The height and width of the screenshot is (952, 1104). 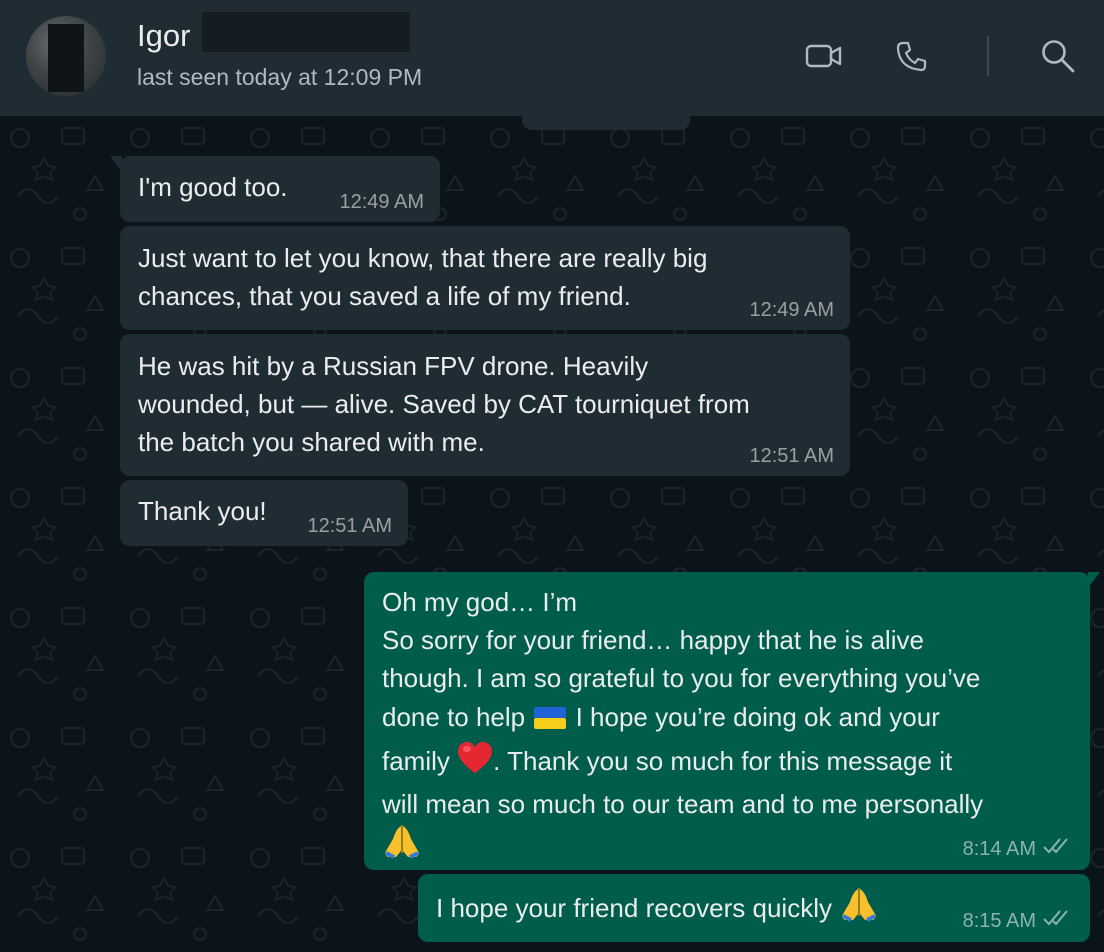 I want to click on chat-header: Igor last seen today at 12:09 PM, so click(x=552, y=58).